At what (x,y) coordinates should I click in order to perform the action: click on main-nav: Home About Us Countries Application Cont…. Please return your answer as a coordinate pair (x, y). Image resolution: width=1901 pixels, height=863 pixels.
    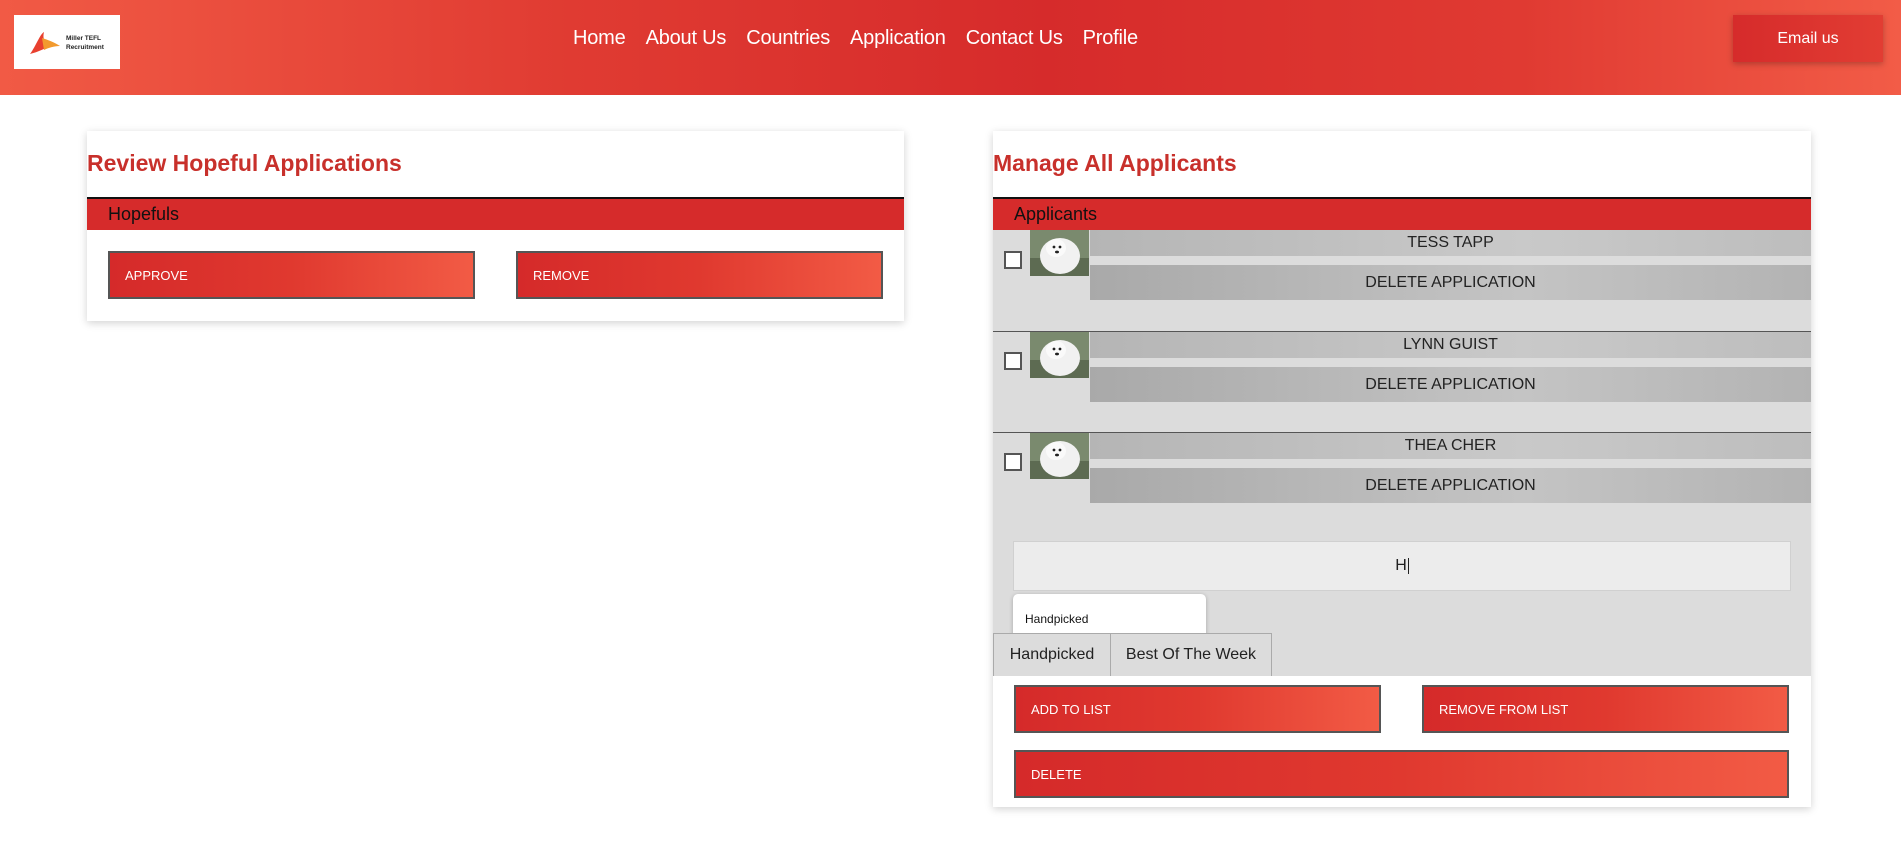
    Looking at the image, I should click on (865, 38).